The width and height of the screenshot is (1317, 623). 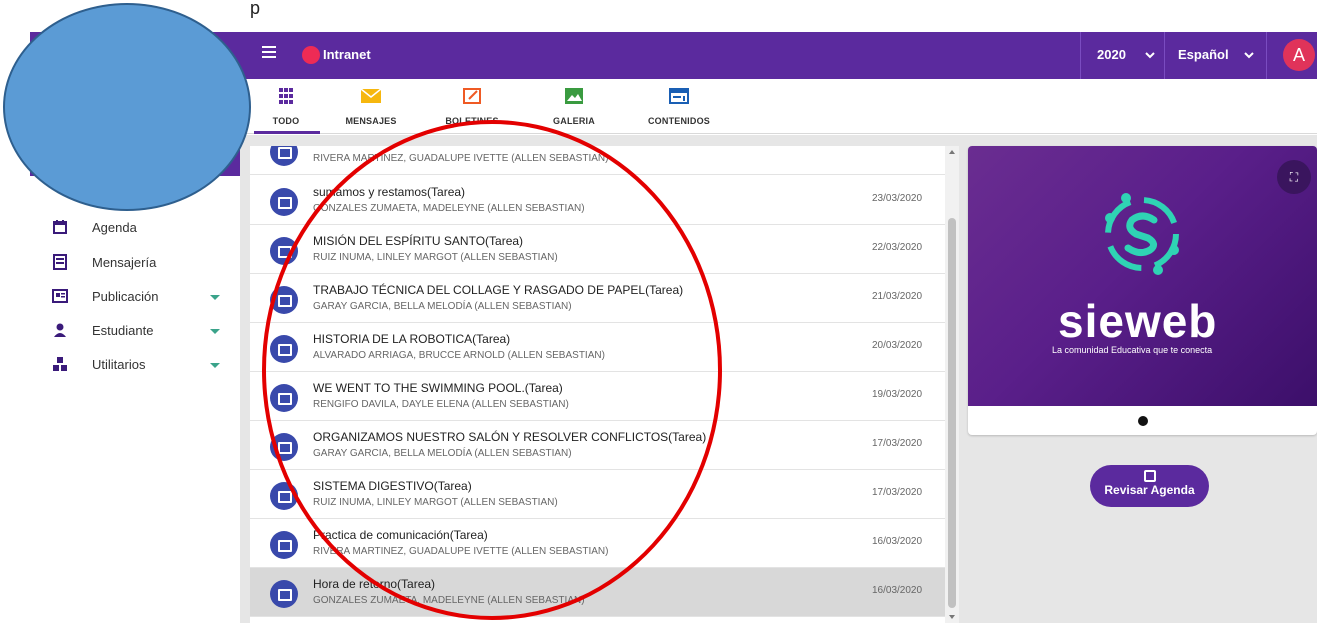 What do you see at coordinates (574, 96) in the screenshot?
I see `image-icon` at bounding box center [574, 96].